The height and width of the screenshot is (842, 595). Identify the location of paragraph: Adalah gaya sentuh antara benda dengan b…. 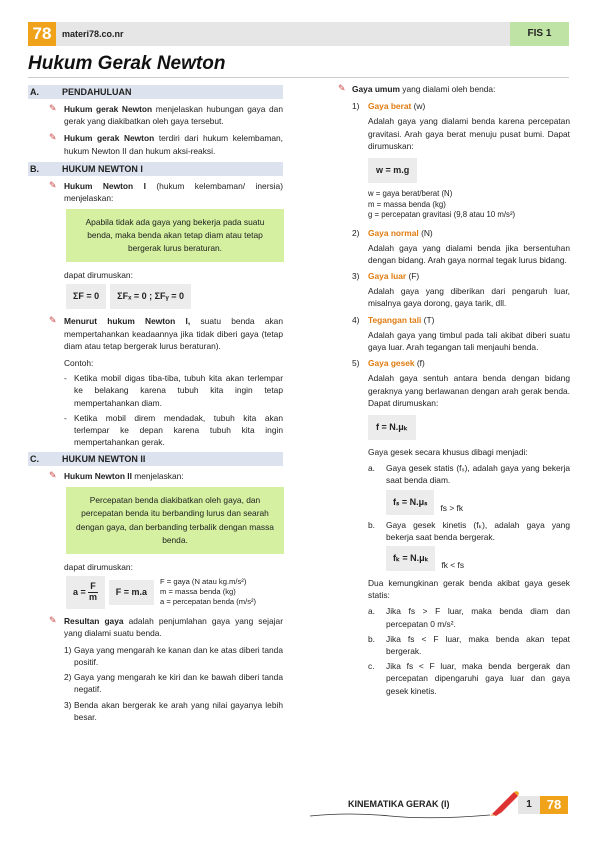
(469, 390).